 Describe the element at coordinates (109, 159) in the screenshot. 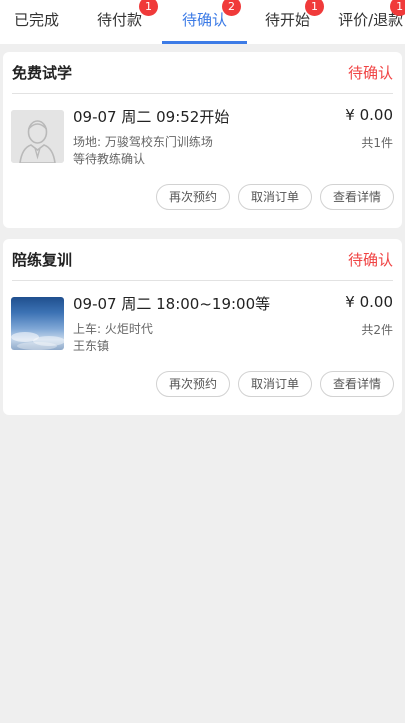

I see `confirm-status-text: 等待教练确认` at that location.